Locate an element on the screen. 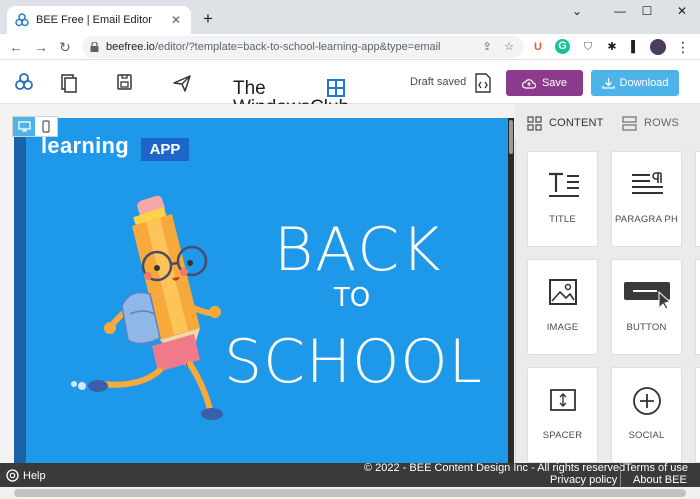  block-title: TITLE is located at coordinates (562, 199).